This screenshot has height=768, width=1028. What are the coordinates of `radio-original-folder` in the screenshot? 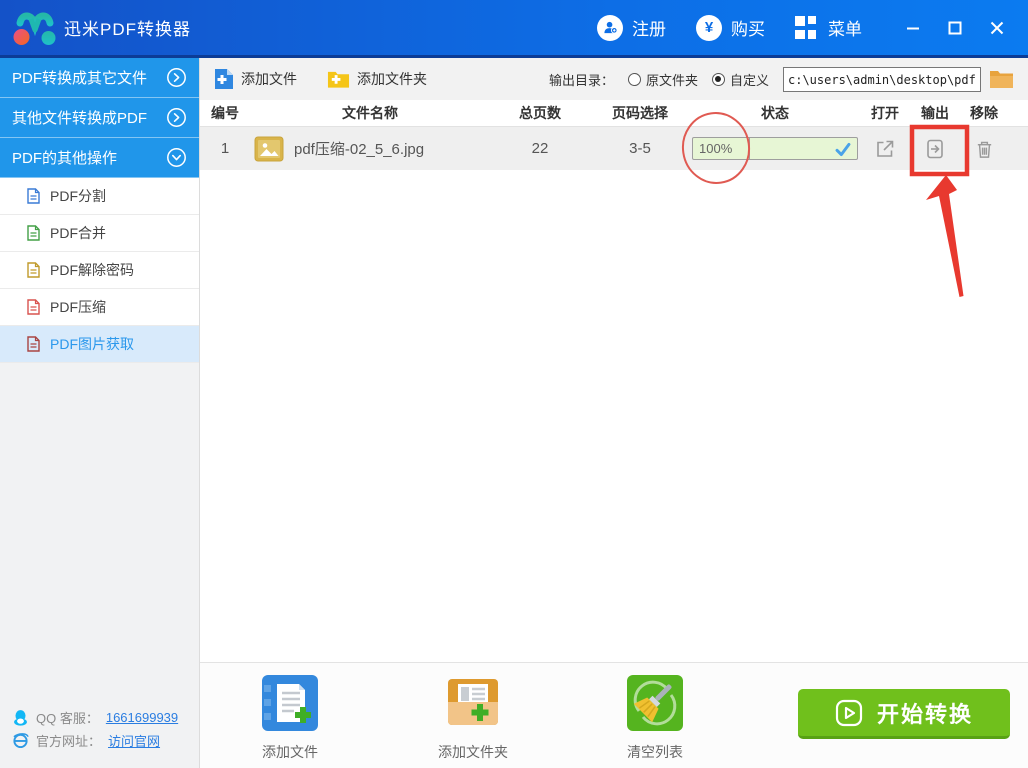 It's located at (634, 79).